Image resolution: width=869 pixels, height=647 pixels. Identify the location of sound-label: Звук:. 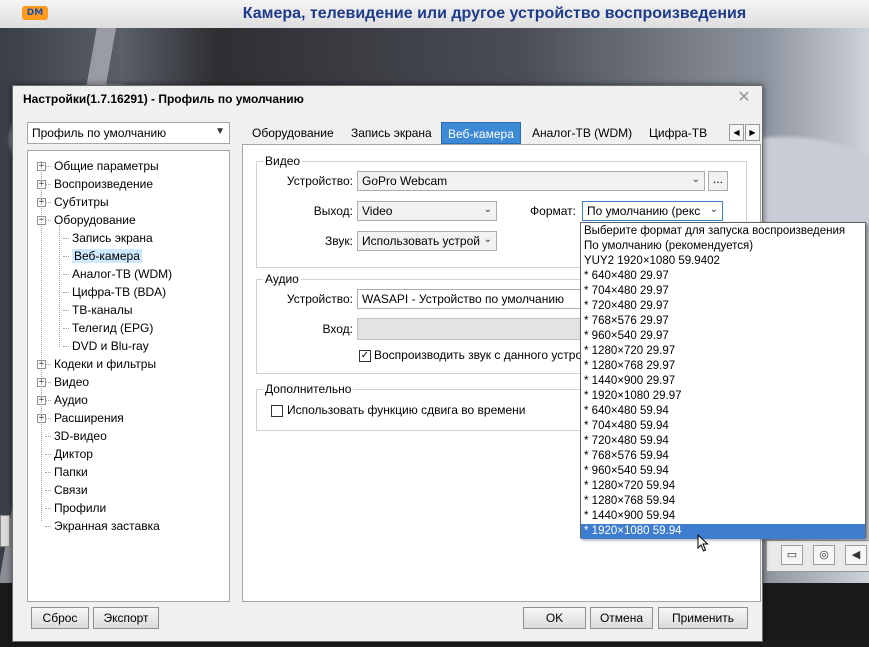
(339, 241).